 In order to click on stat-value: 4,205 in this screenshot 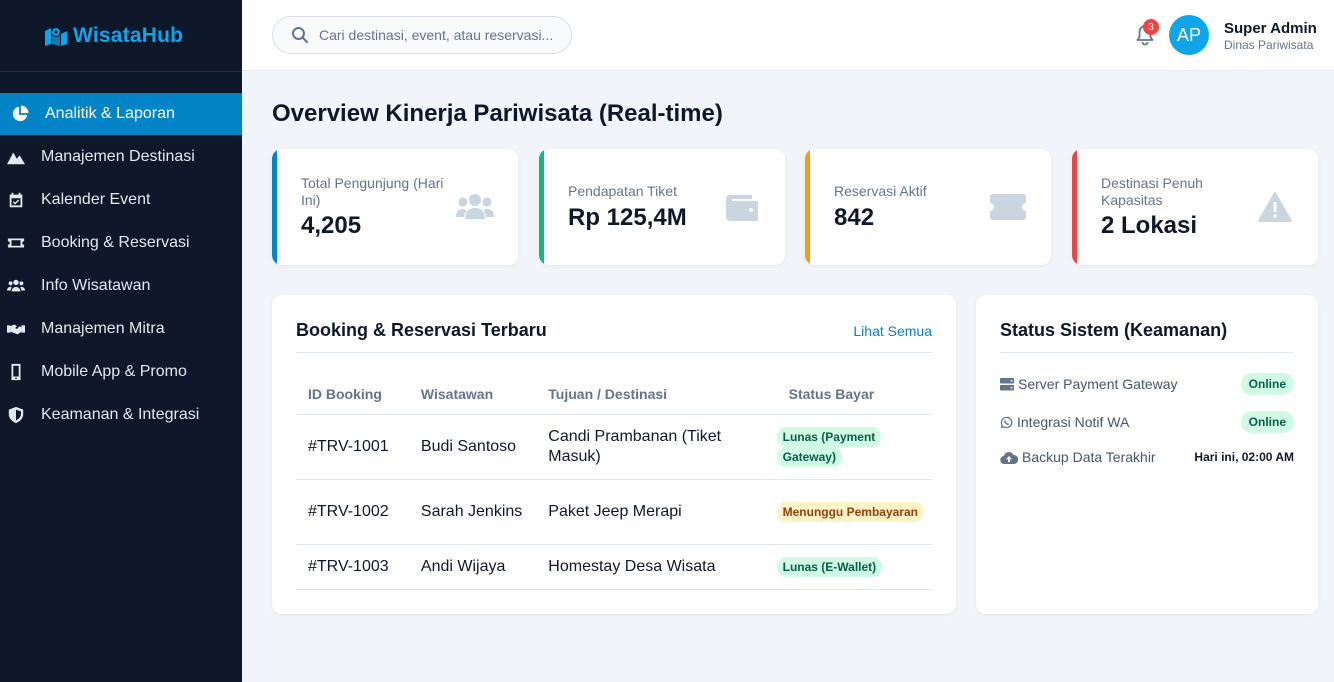, I will do `click(331, 225)`.